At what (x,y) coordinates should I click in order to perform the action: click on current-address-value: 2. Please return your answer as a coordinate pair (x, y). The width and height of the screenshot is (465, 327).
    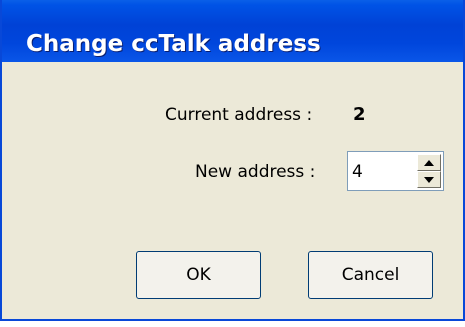
    Looking at the image, I should click on (359, 114).